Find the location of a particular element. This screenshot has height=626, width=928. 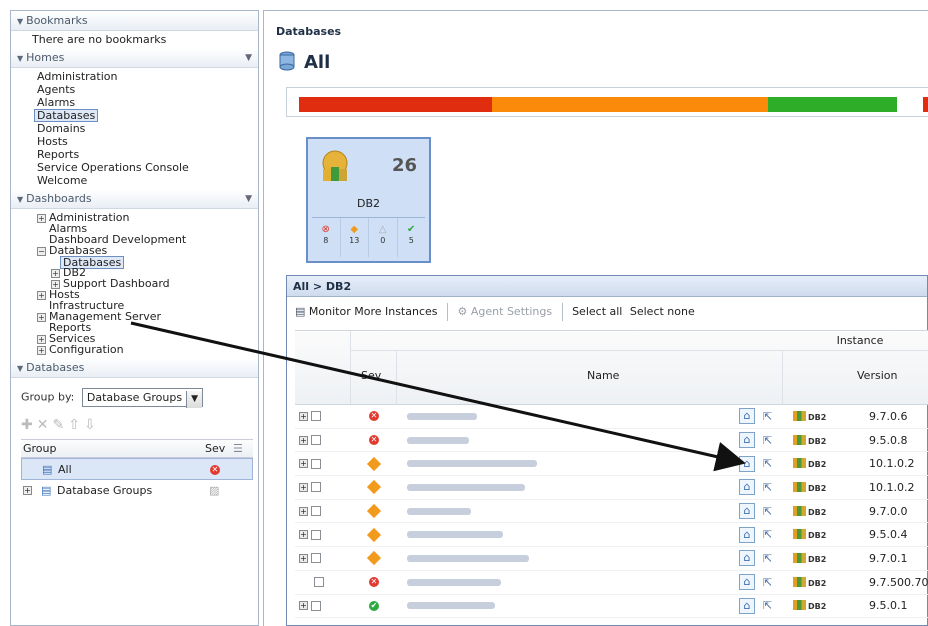

tile-stat-unknown: △ 0 is located at coordinates (383, 237).